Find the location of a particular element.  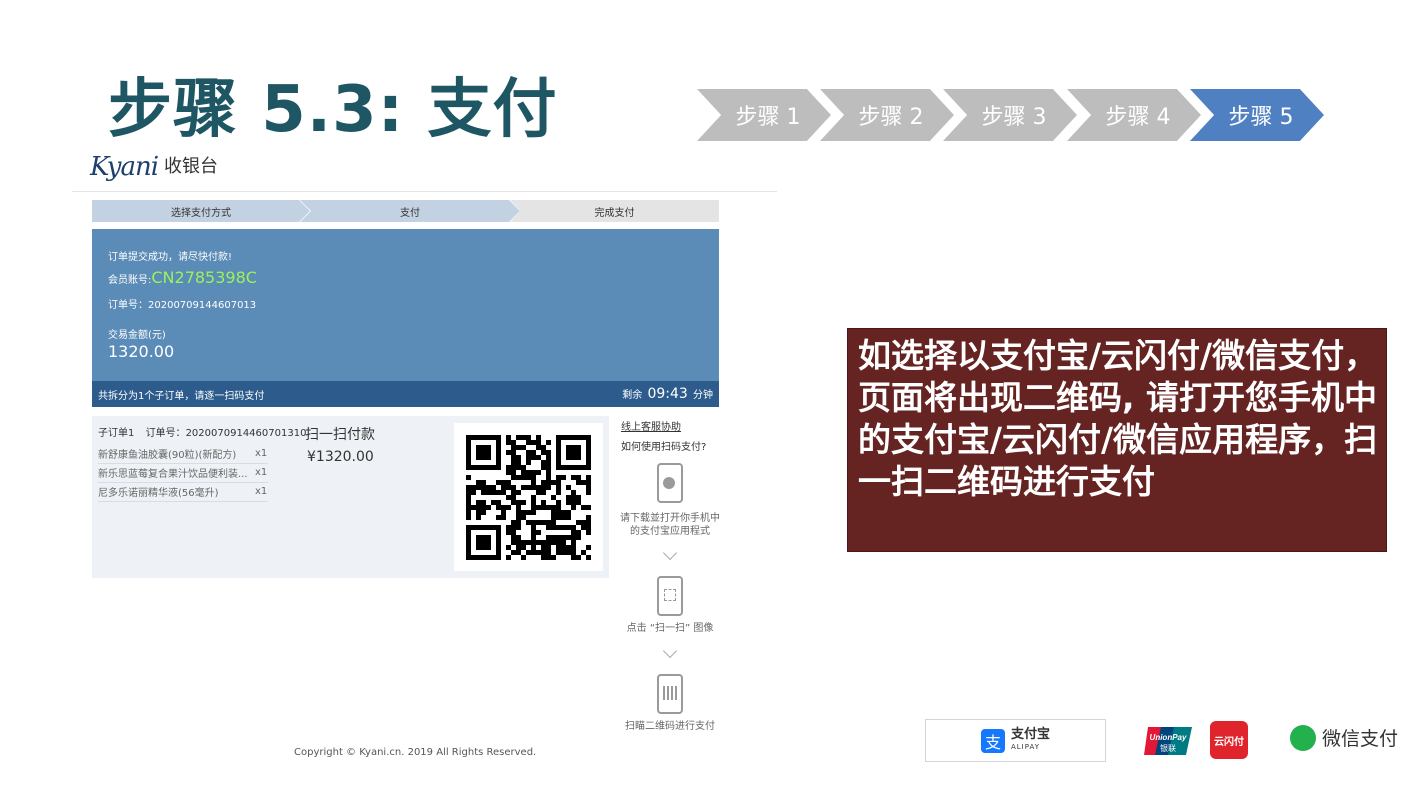

progress-complete: 完成支付 is located at coordinates (614, 211).